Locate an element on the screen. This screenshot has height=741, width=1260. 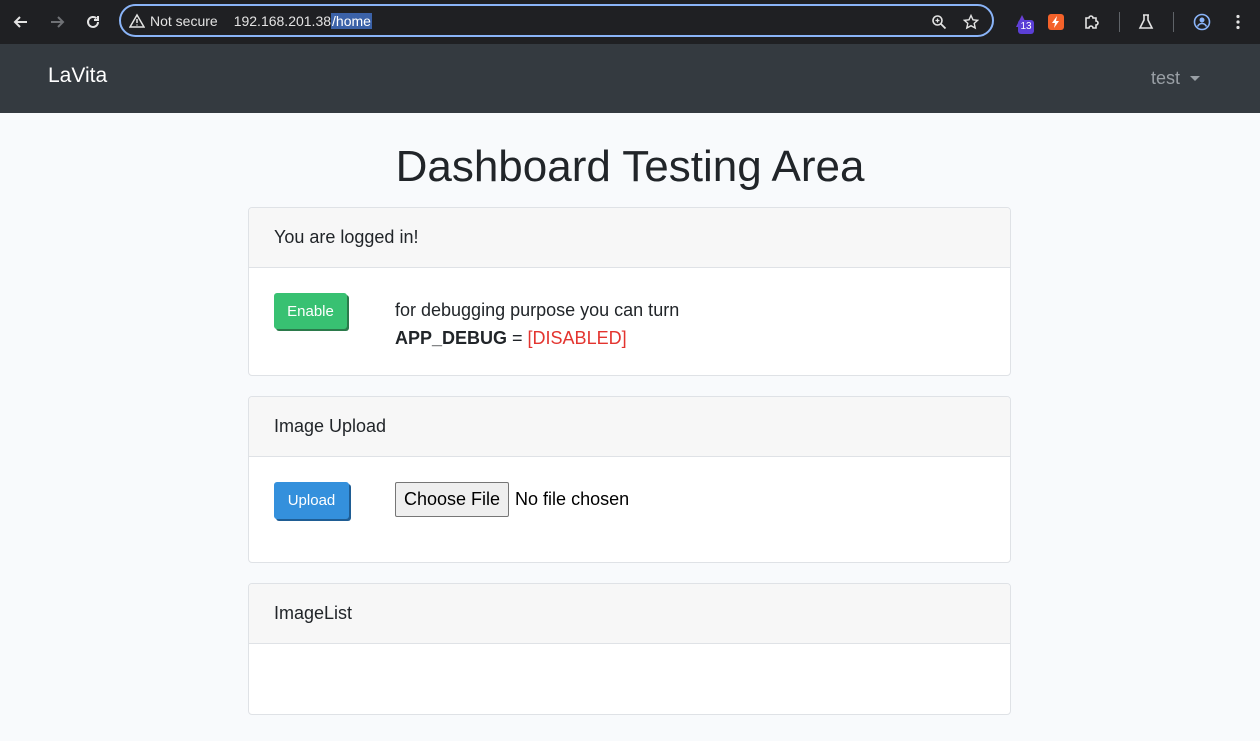
upload-card-header: Image Upload is located at coordinates (629, 427).